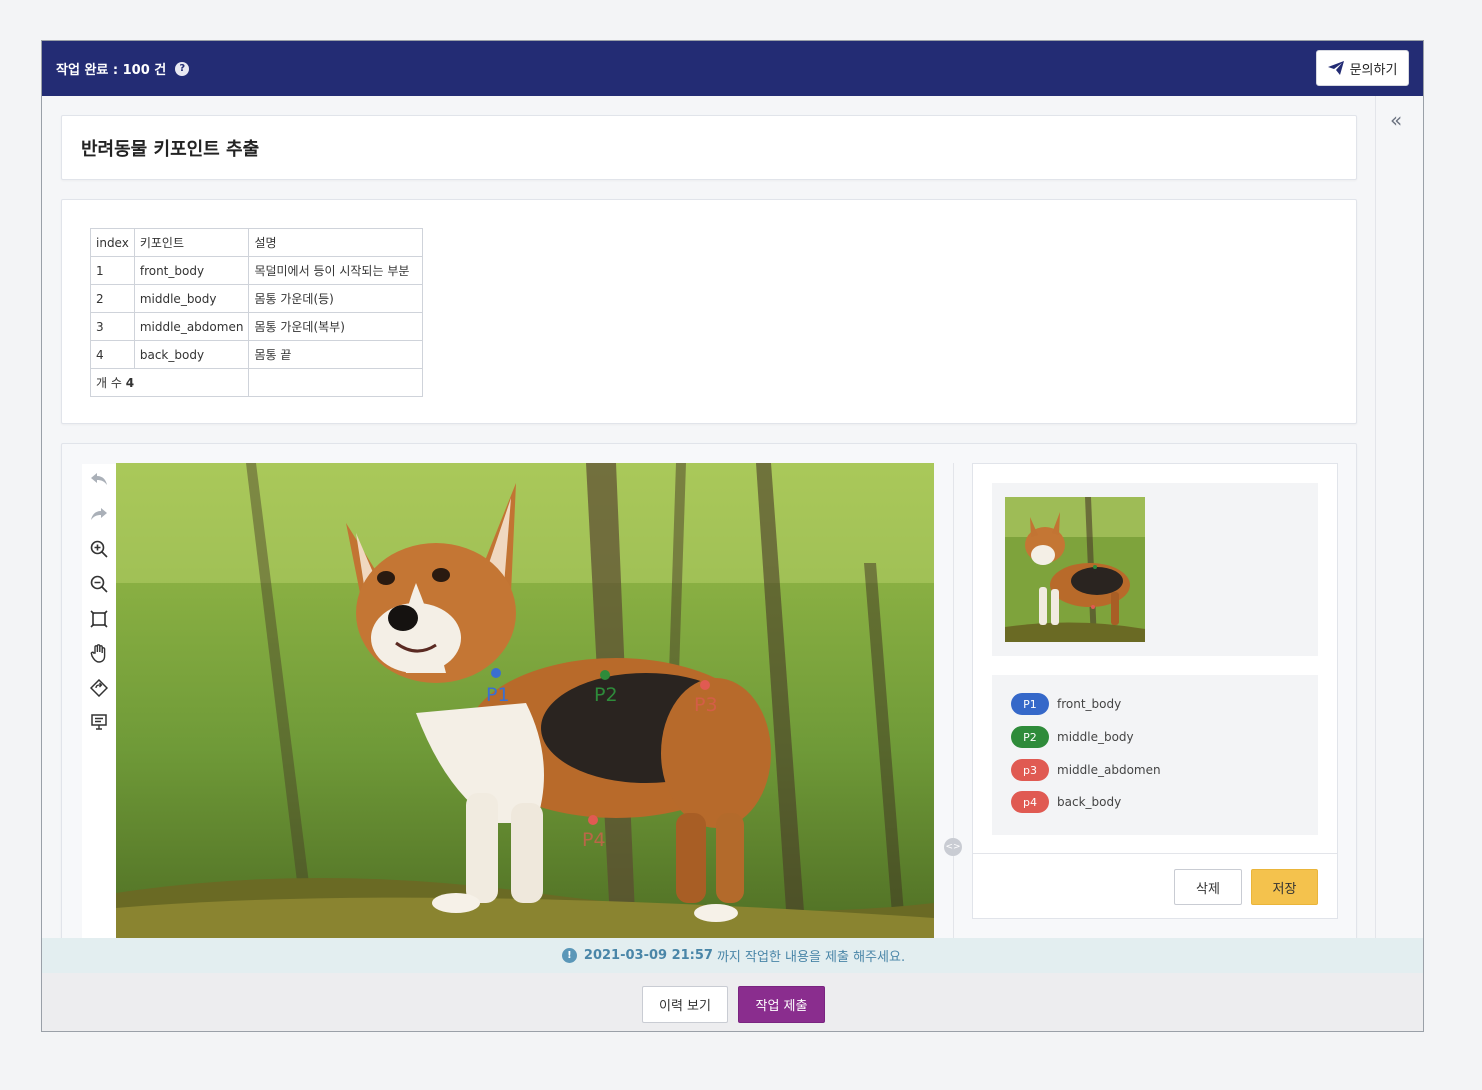 The height and width of the screenshot is (1090, 1482). I want to click on thumbnail-area, so click(1155, 569).